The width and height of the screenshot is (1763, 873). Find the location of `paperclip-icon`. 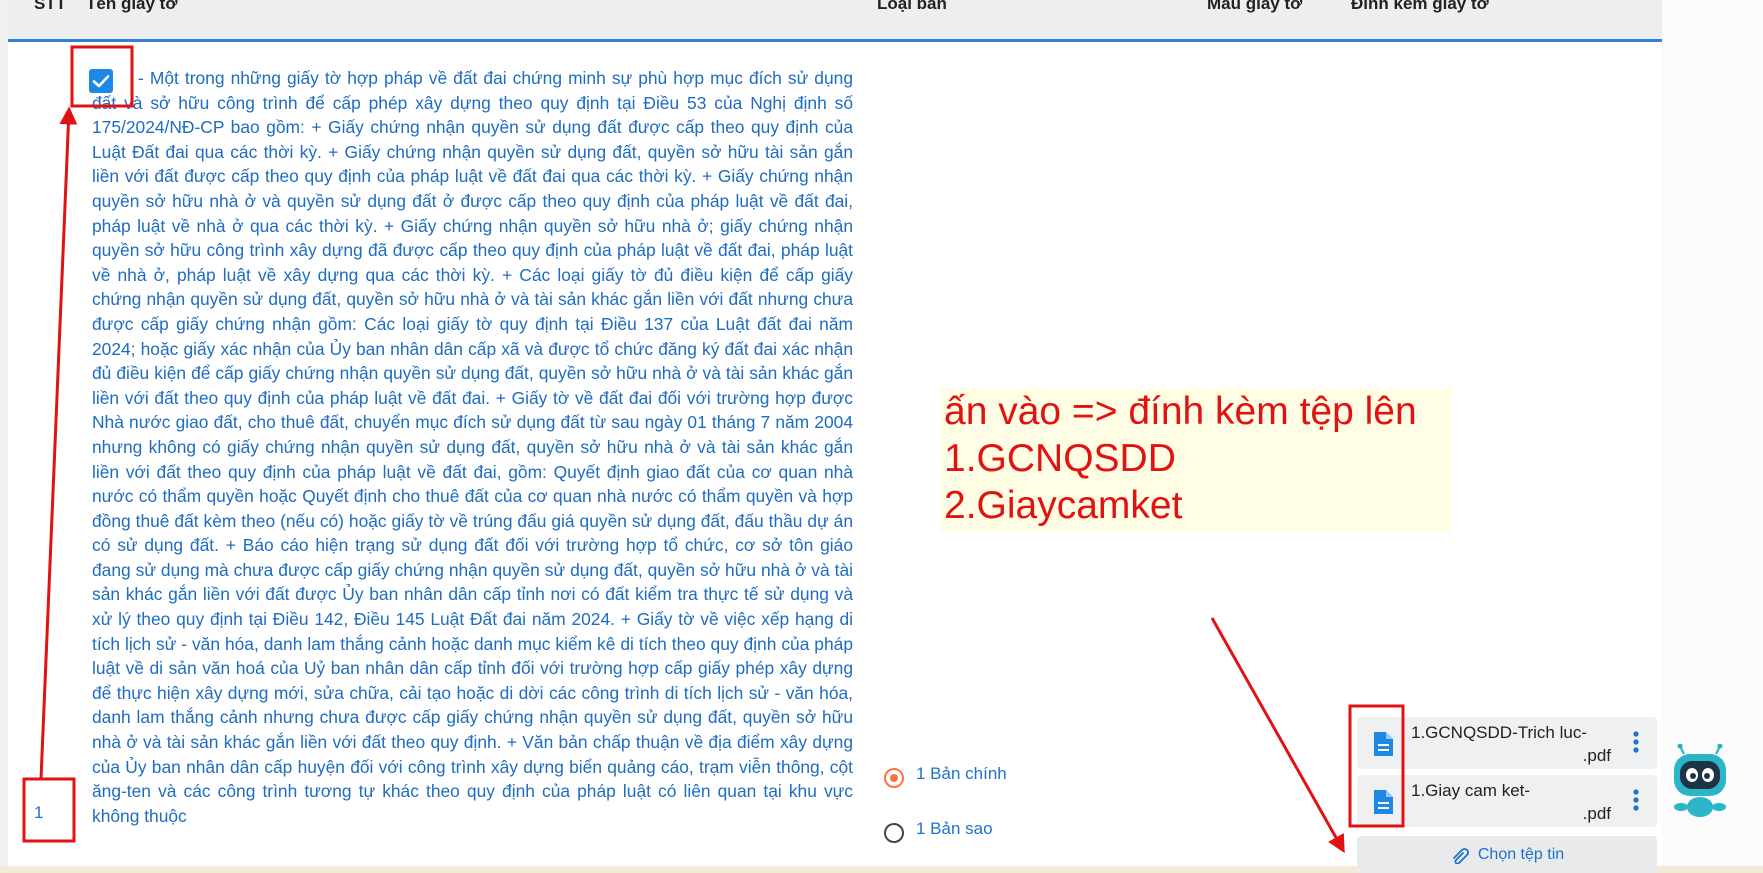

paperclip-icon is located at coordinates (1460, 855).